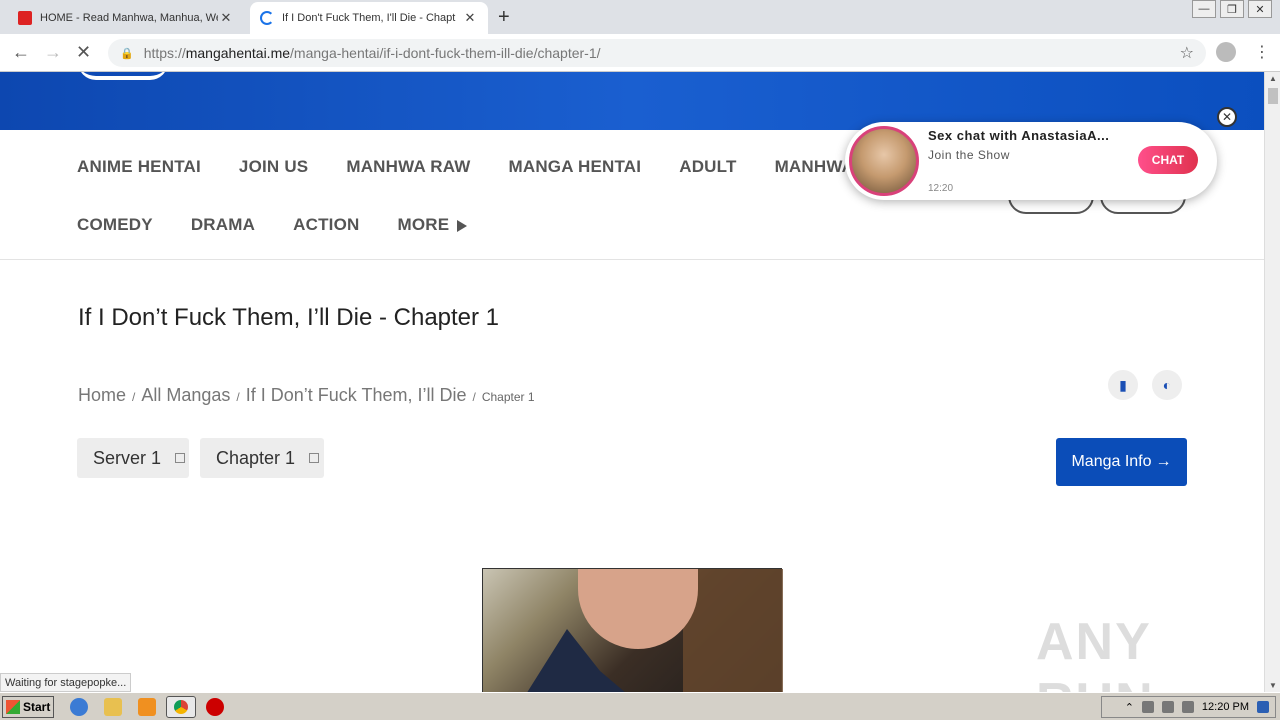 The height and width of the screenshot is (720, 1280). Describe the element at coordinates (1147, 707) in the screenshot. I see `volume-icon` at that location.